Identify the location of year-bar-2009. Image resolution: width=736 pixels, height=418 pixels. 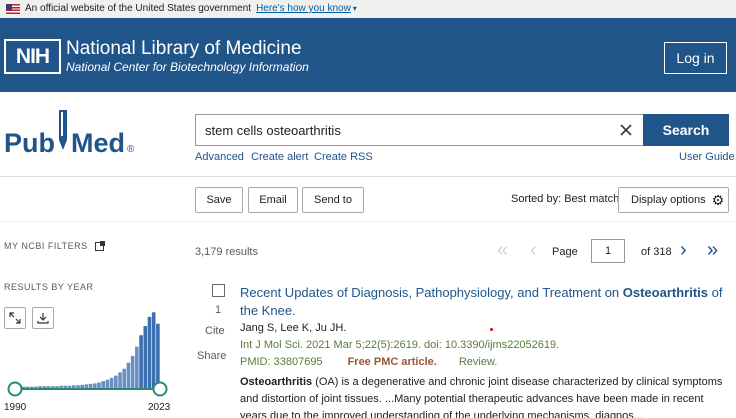
(99, 385).